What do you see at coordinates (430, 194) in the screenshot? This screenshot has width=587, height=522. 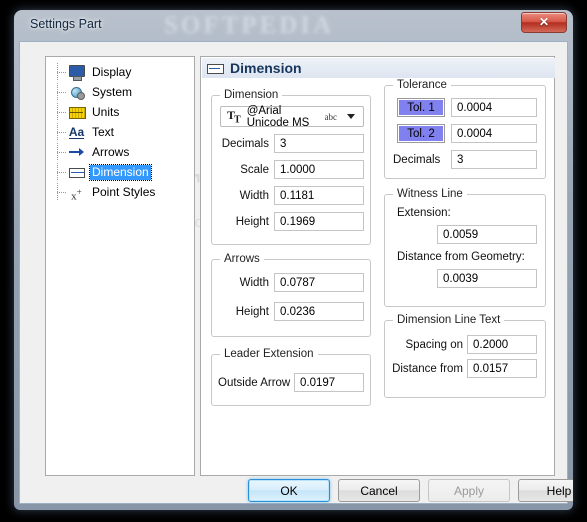 I see `group-title: Witness Line` at bounding box center [430, 194].